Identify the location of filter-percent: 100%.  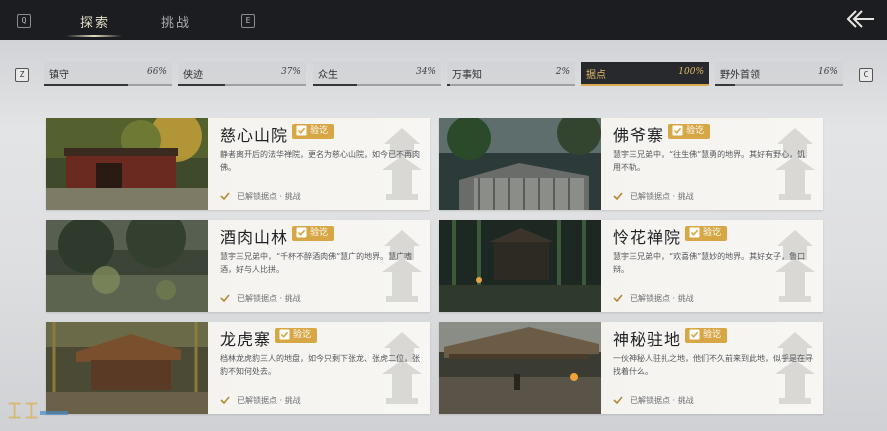
(691, 72).